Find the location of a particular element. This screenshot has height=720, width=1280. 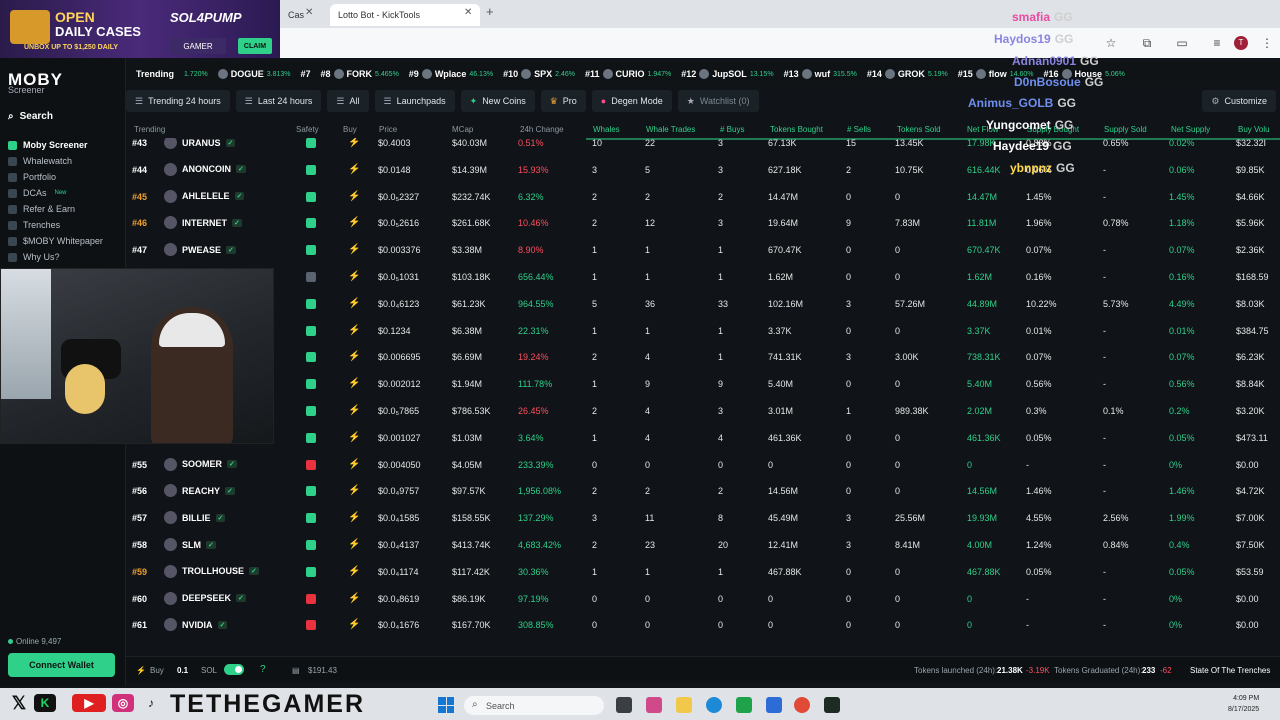

header-sells: # Sells is located at coordinates (859, 129).